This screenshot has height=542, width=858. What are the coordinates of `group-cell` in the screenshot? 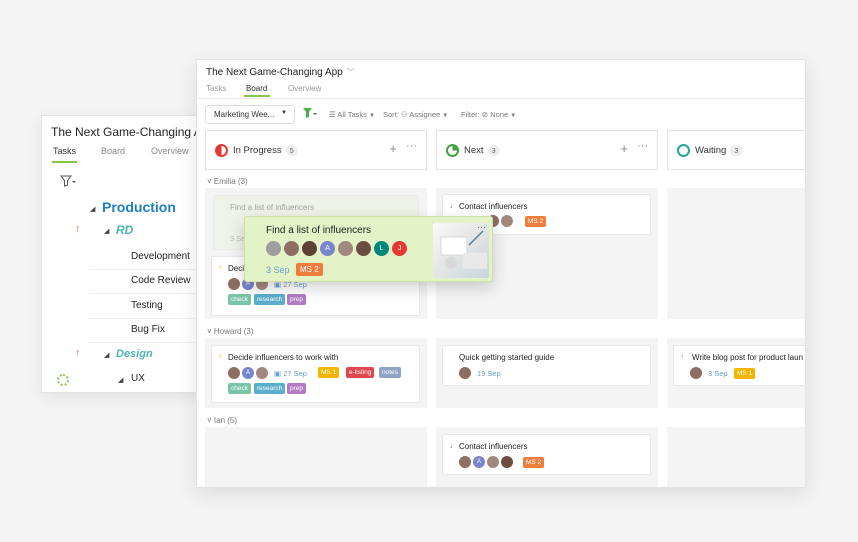 It's located at (736, 253).